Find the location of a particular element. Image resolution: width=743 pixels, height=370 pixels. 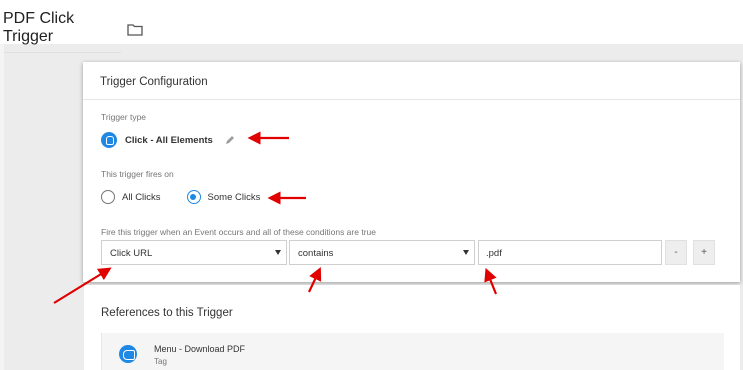

operator-select-value: contains is located at coordinates (316, 253).